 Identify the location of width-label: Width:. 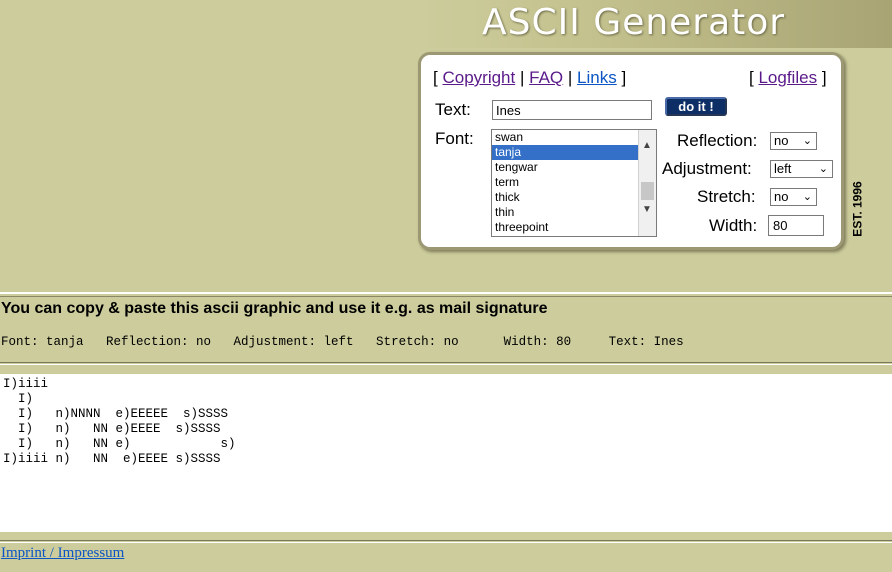
(733, 225).